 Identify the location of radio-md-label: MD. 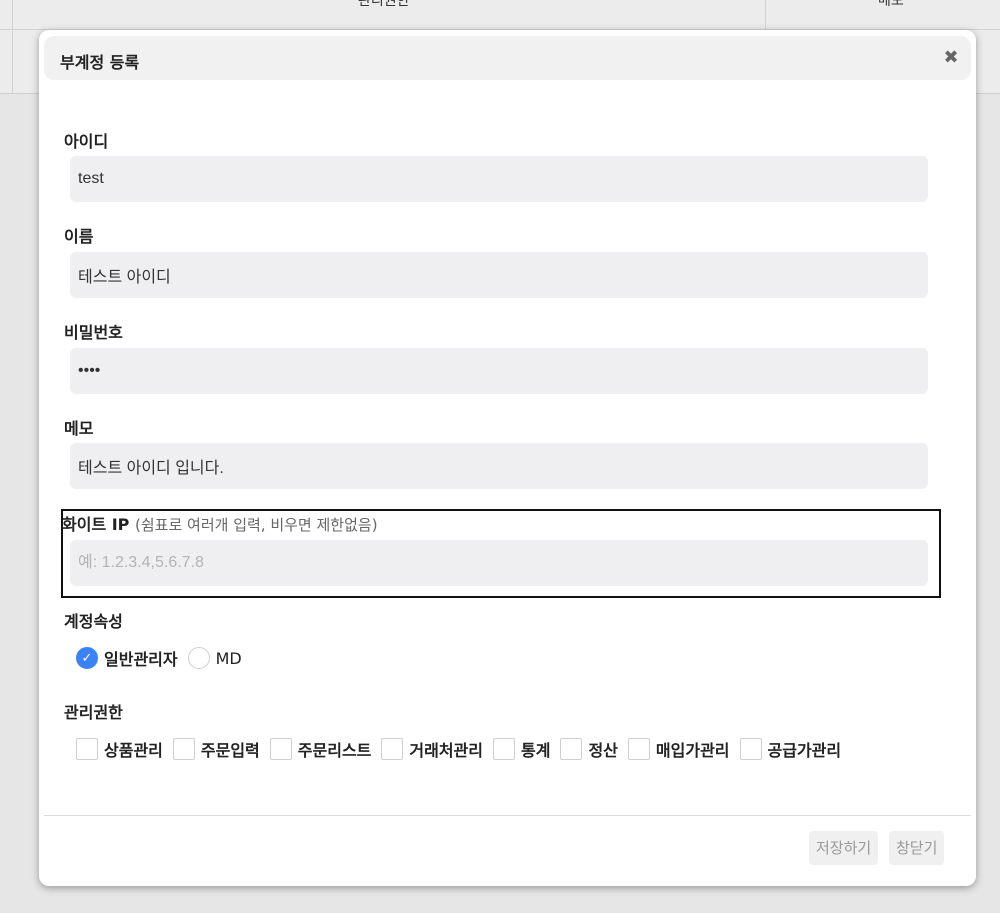
(229, 658).